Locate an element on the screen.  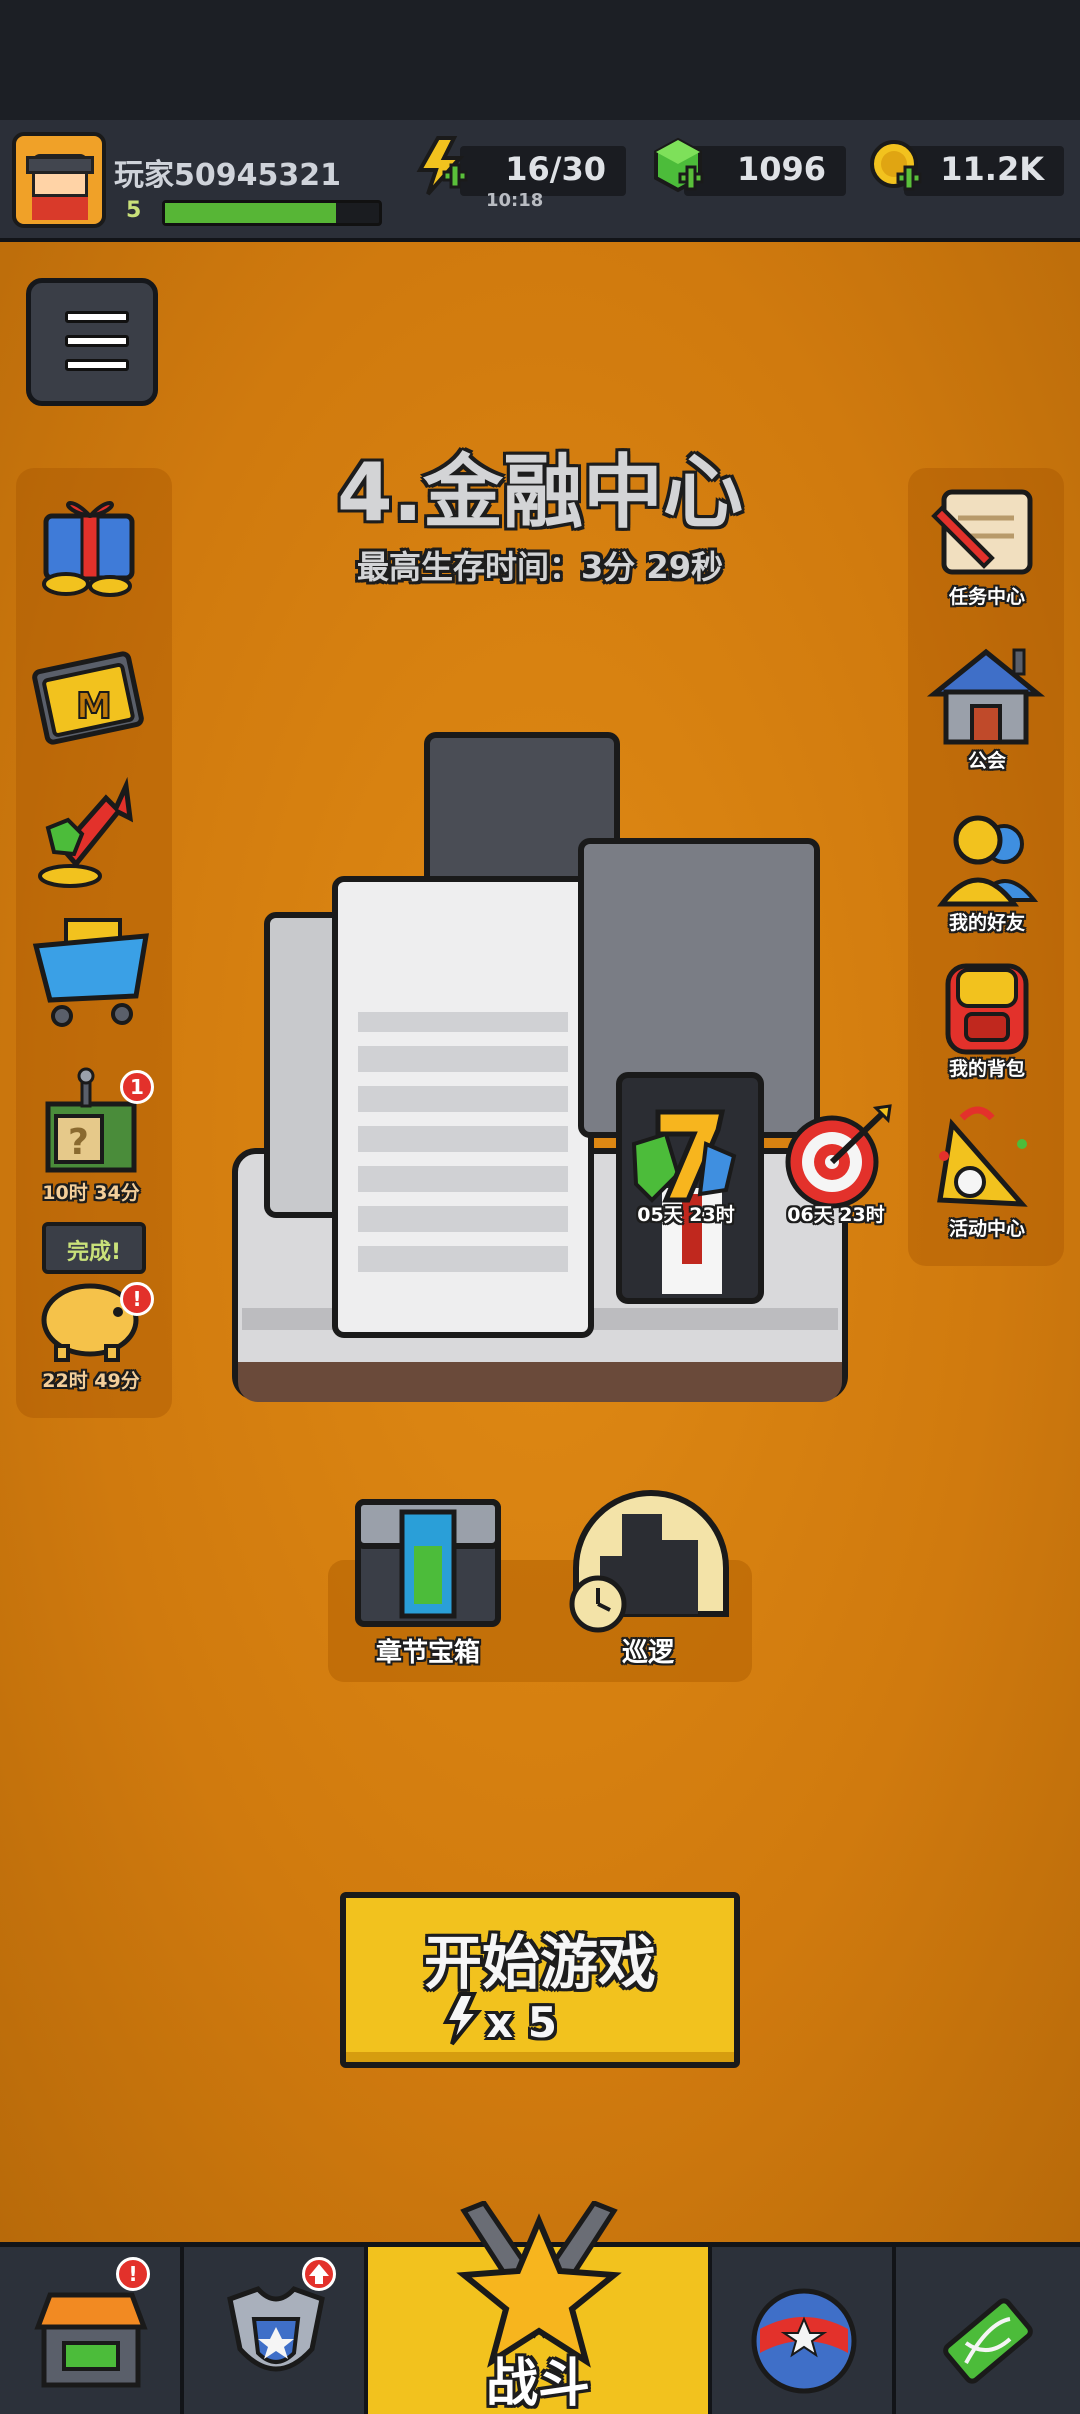
friends-button: 我的好友 is located at coordinates (987, 869).